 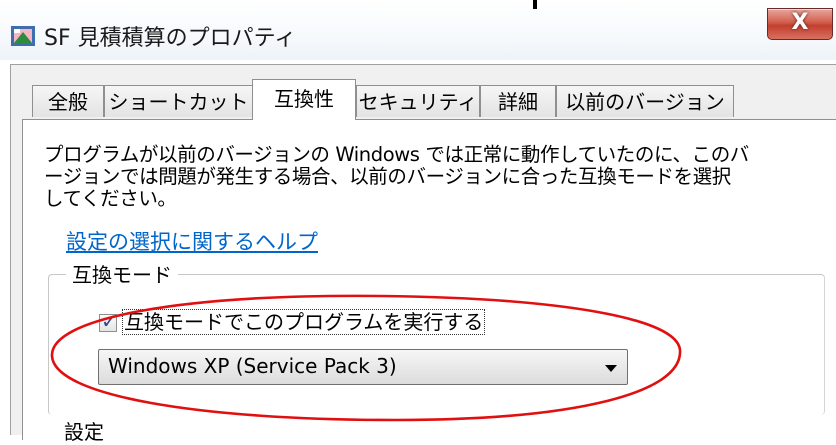 I want to click on os-select: Windows XP (Service Pack 3), so click(x=363, y=367).